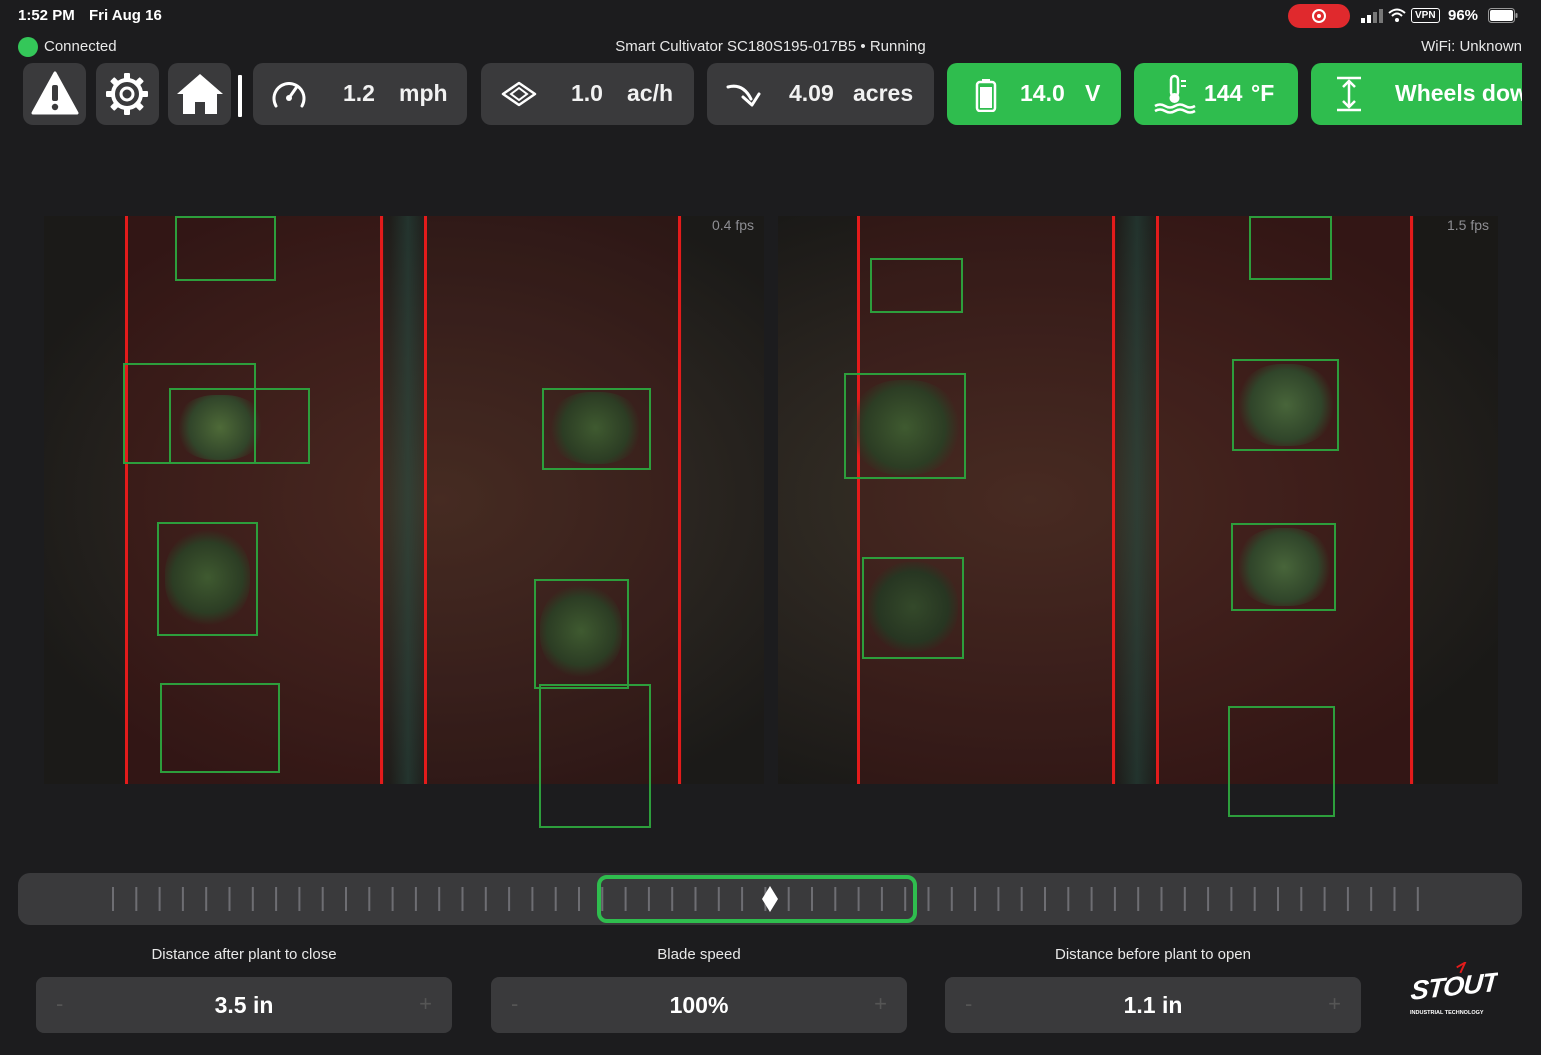 This screenshot has height=1055, width=1541. Describe the element at coordinates (1093, 93) in the screenshot. I see `voltage-unit: V` at that location.